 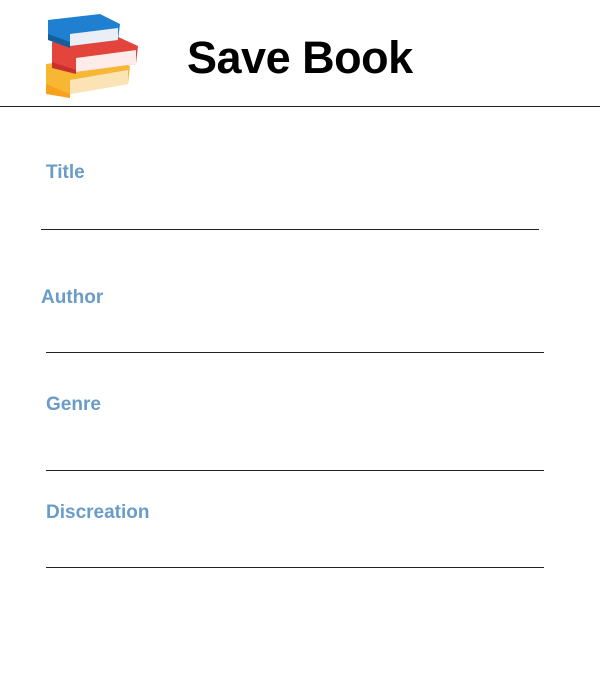 I want to click on genre-label: Genre, so click(x=73, y=404).